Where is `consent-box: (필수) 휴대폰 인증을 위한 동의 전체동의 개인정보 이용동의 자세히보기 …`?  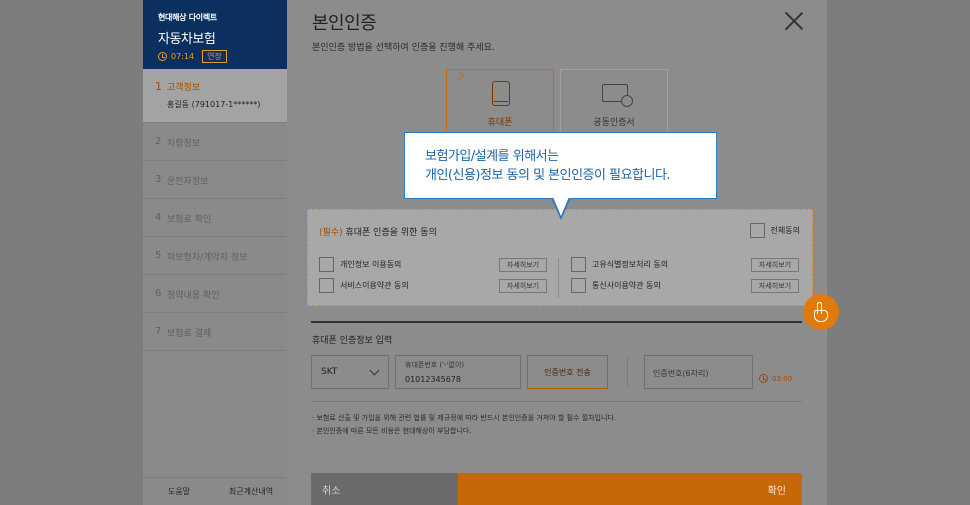
consent-box: (필수) 휴대폰 인증을 위한 동의 전체동의 개인정보 이용동의 자세히보기 … is located at coordinates (560, 257).